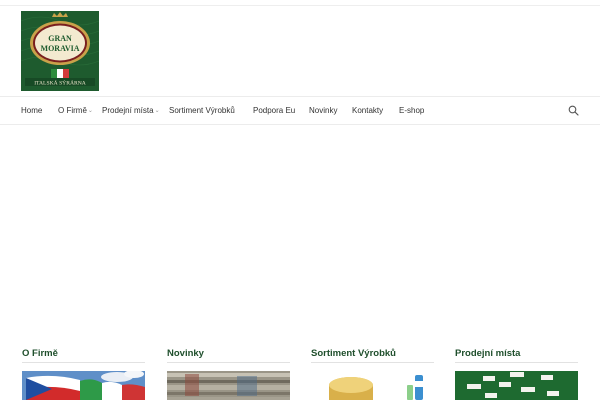 The image size is (600, 400). I want to click on column-title-prodejni-mista: Prodejní místa, so click(487, 353).